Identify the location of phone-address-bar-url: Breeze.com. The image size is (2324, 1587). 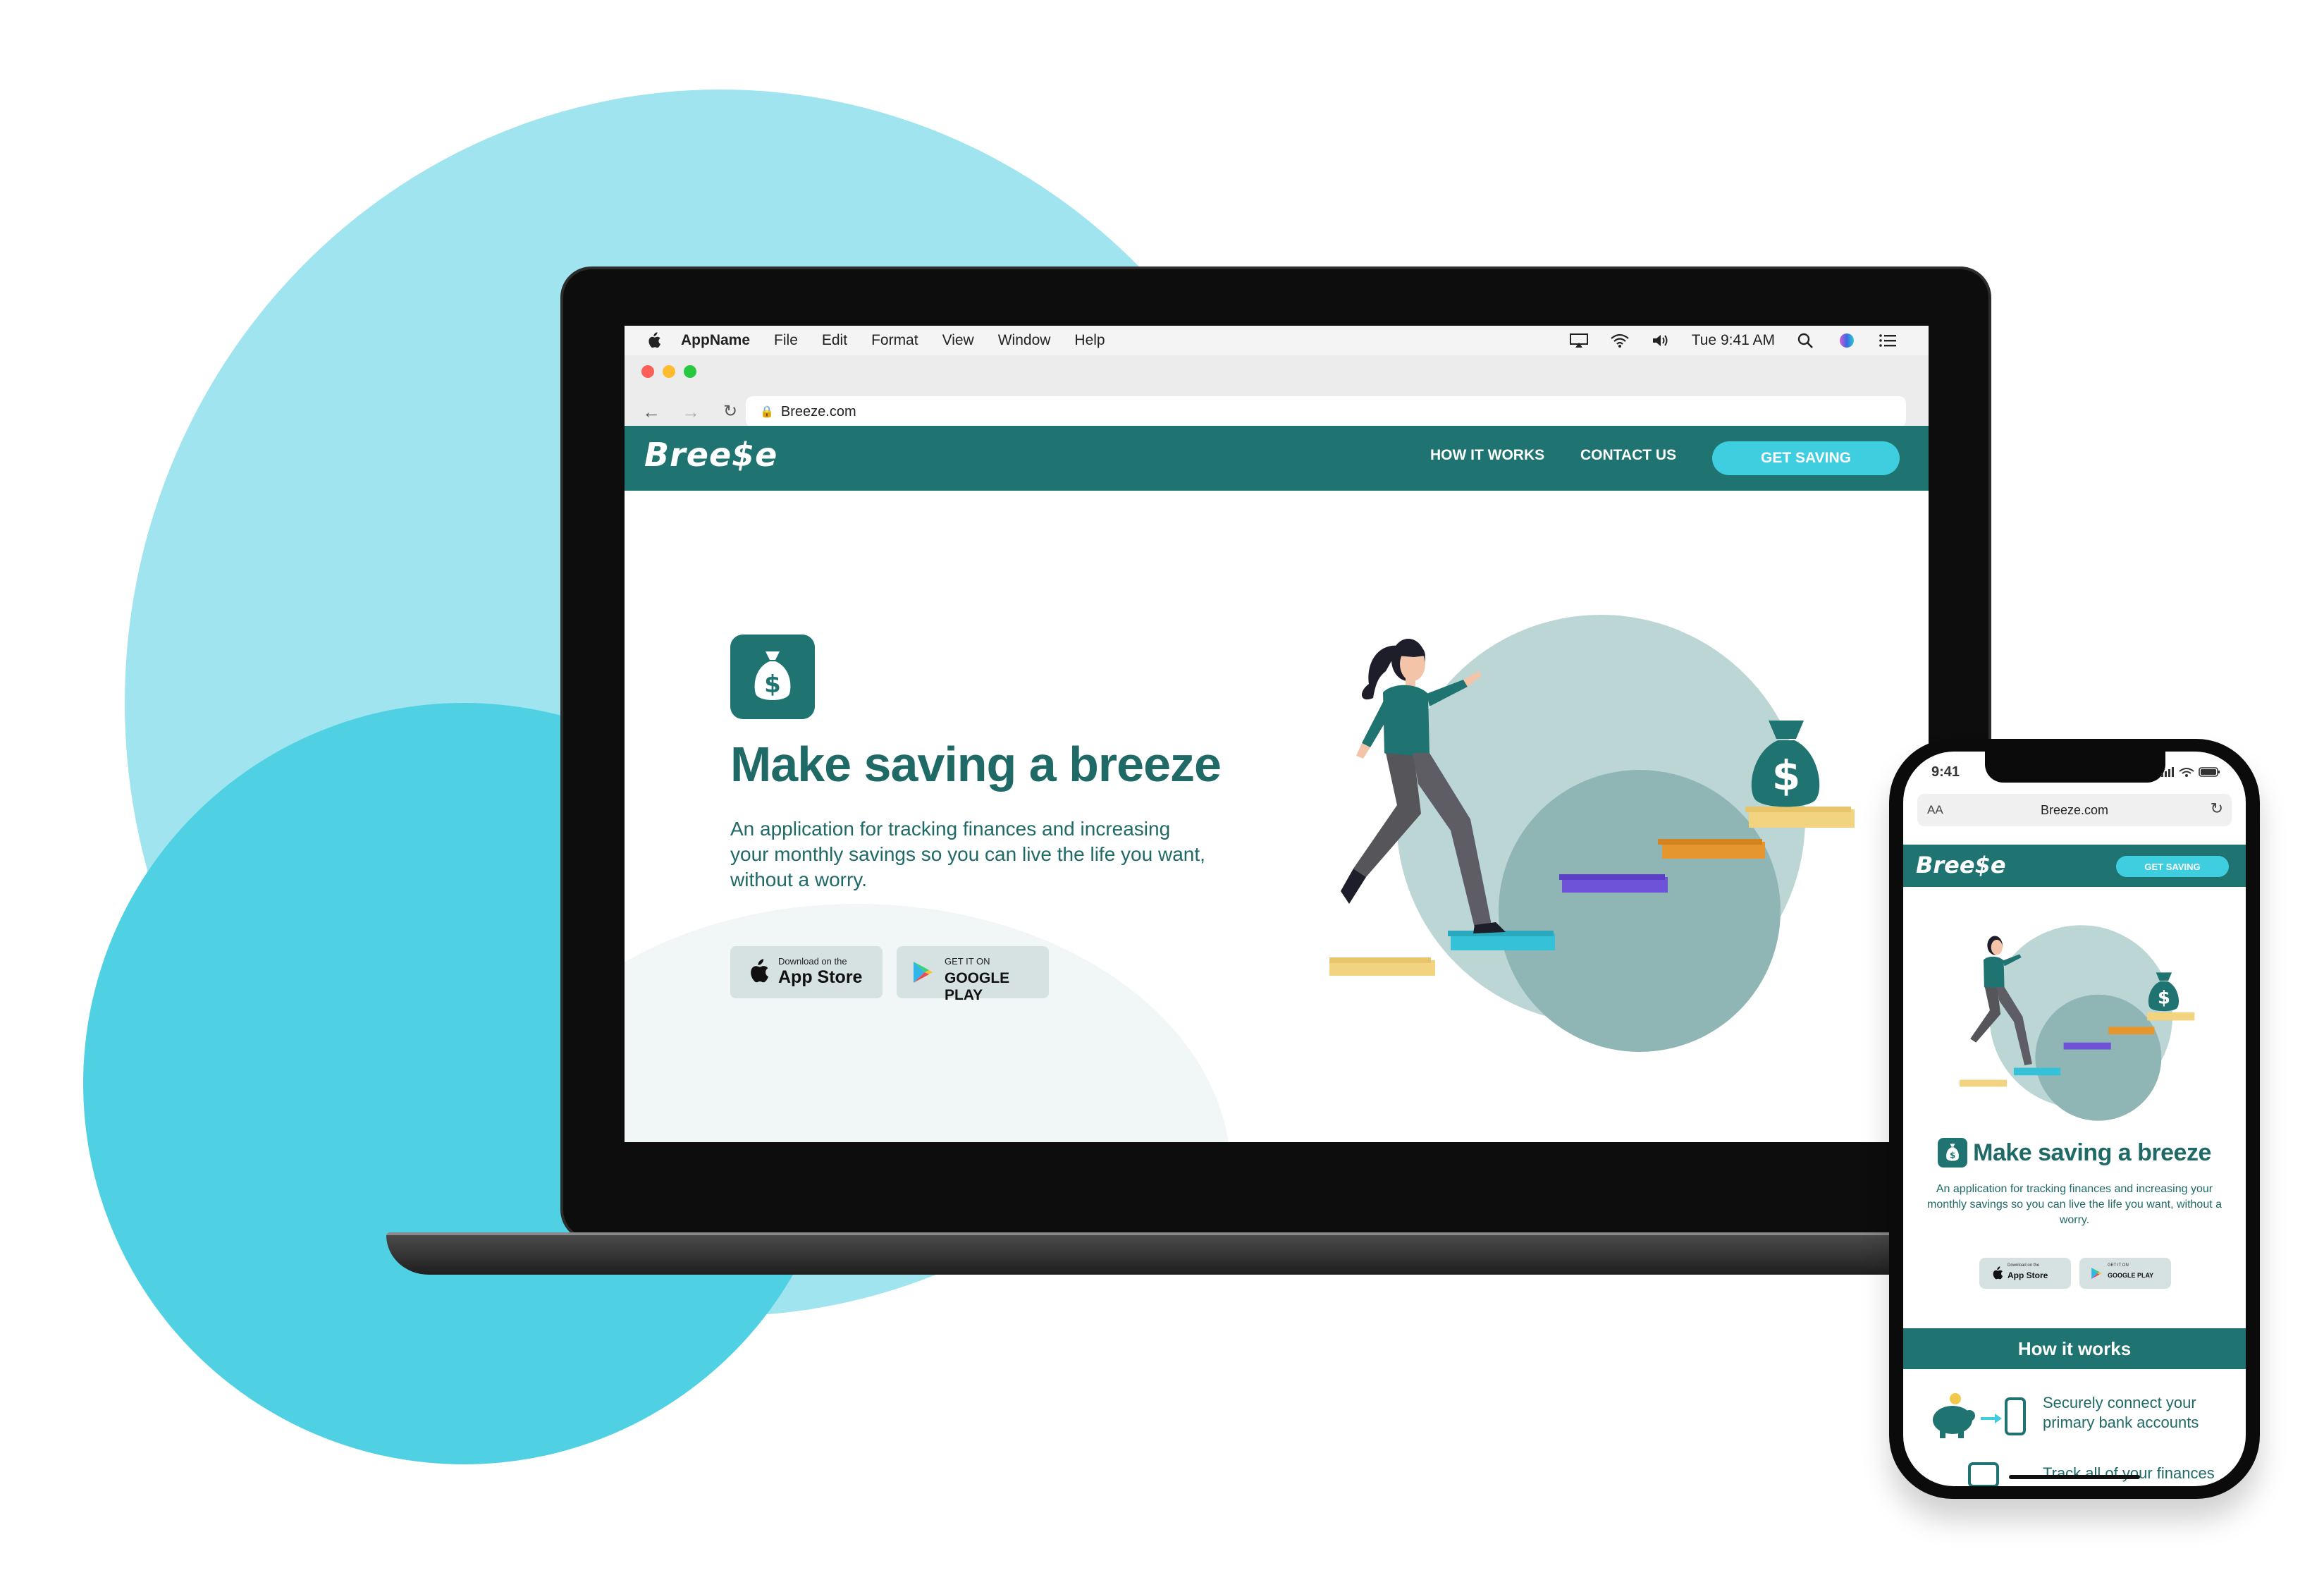
(2074, 810).